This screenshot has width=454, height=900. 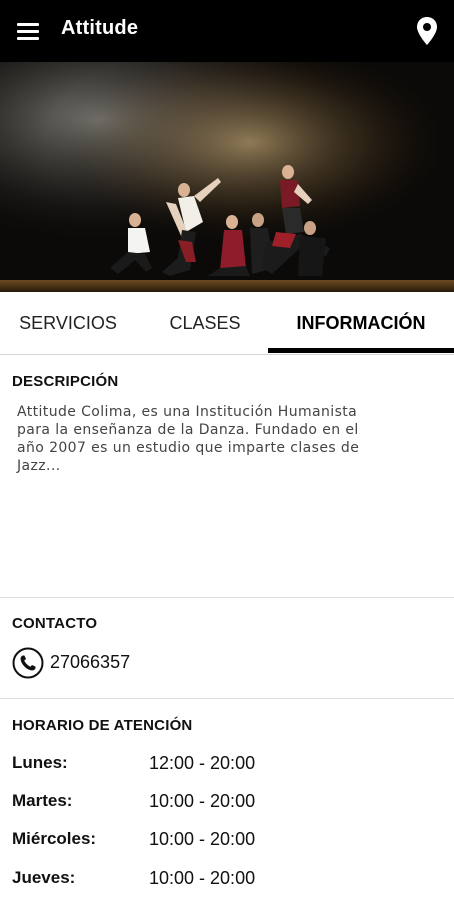 I want to click on schedule-day: Miércoles:, so click(x=54, y=838).